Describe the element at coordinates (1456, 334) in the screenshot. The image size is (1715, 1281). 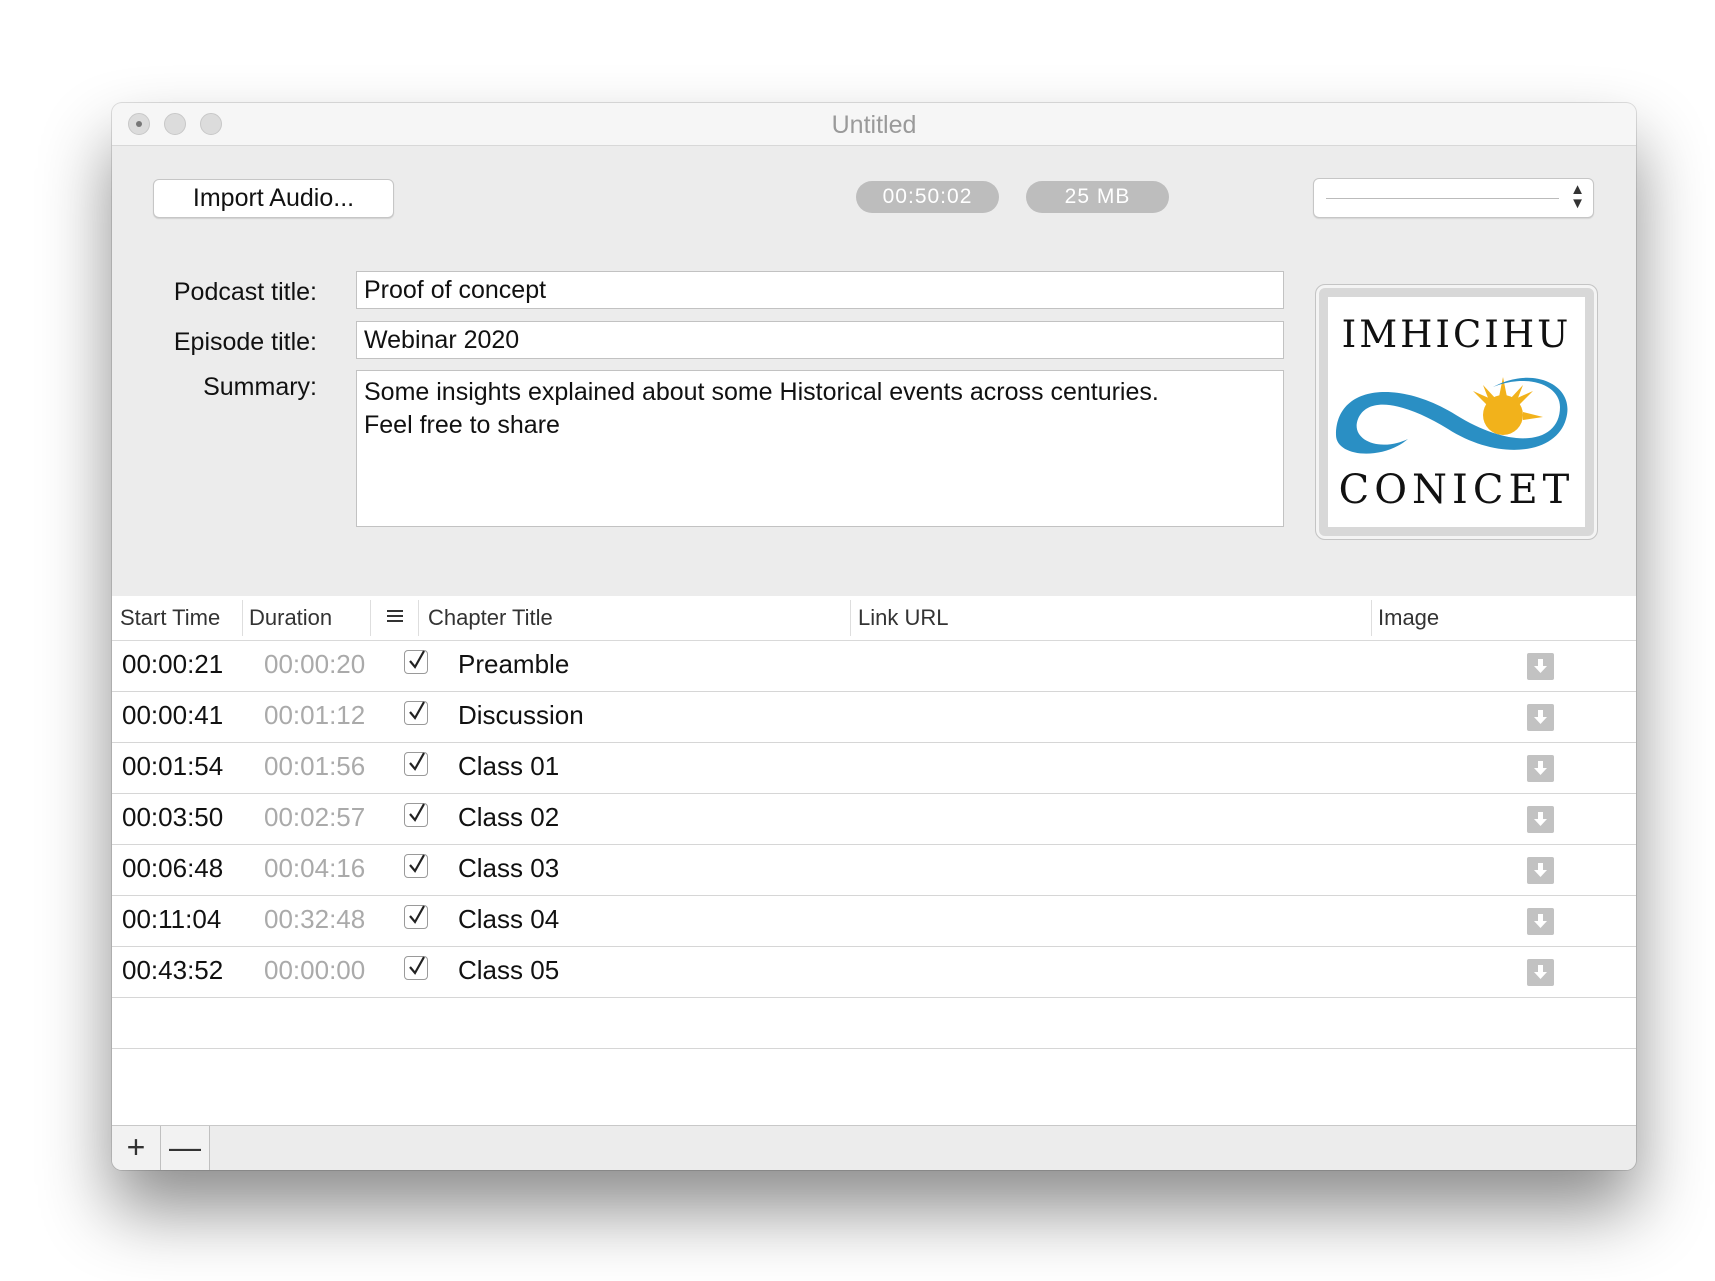
I see `artwork-logo-top-text: IMHICIHU` at that location.